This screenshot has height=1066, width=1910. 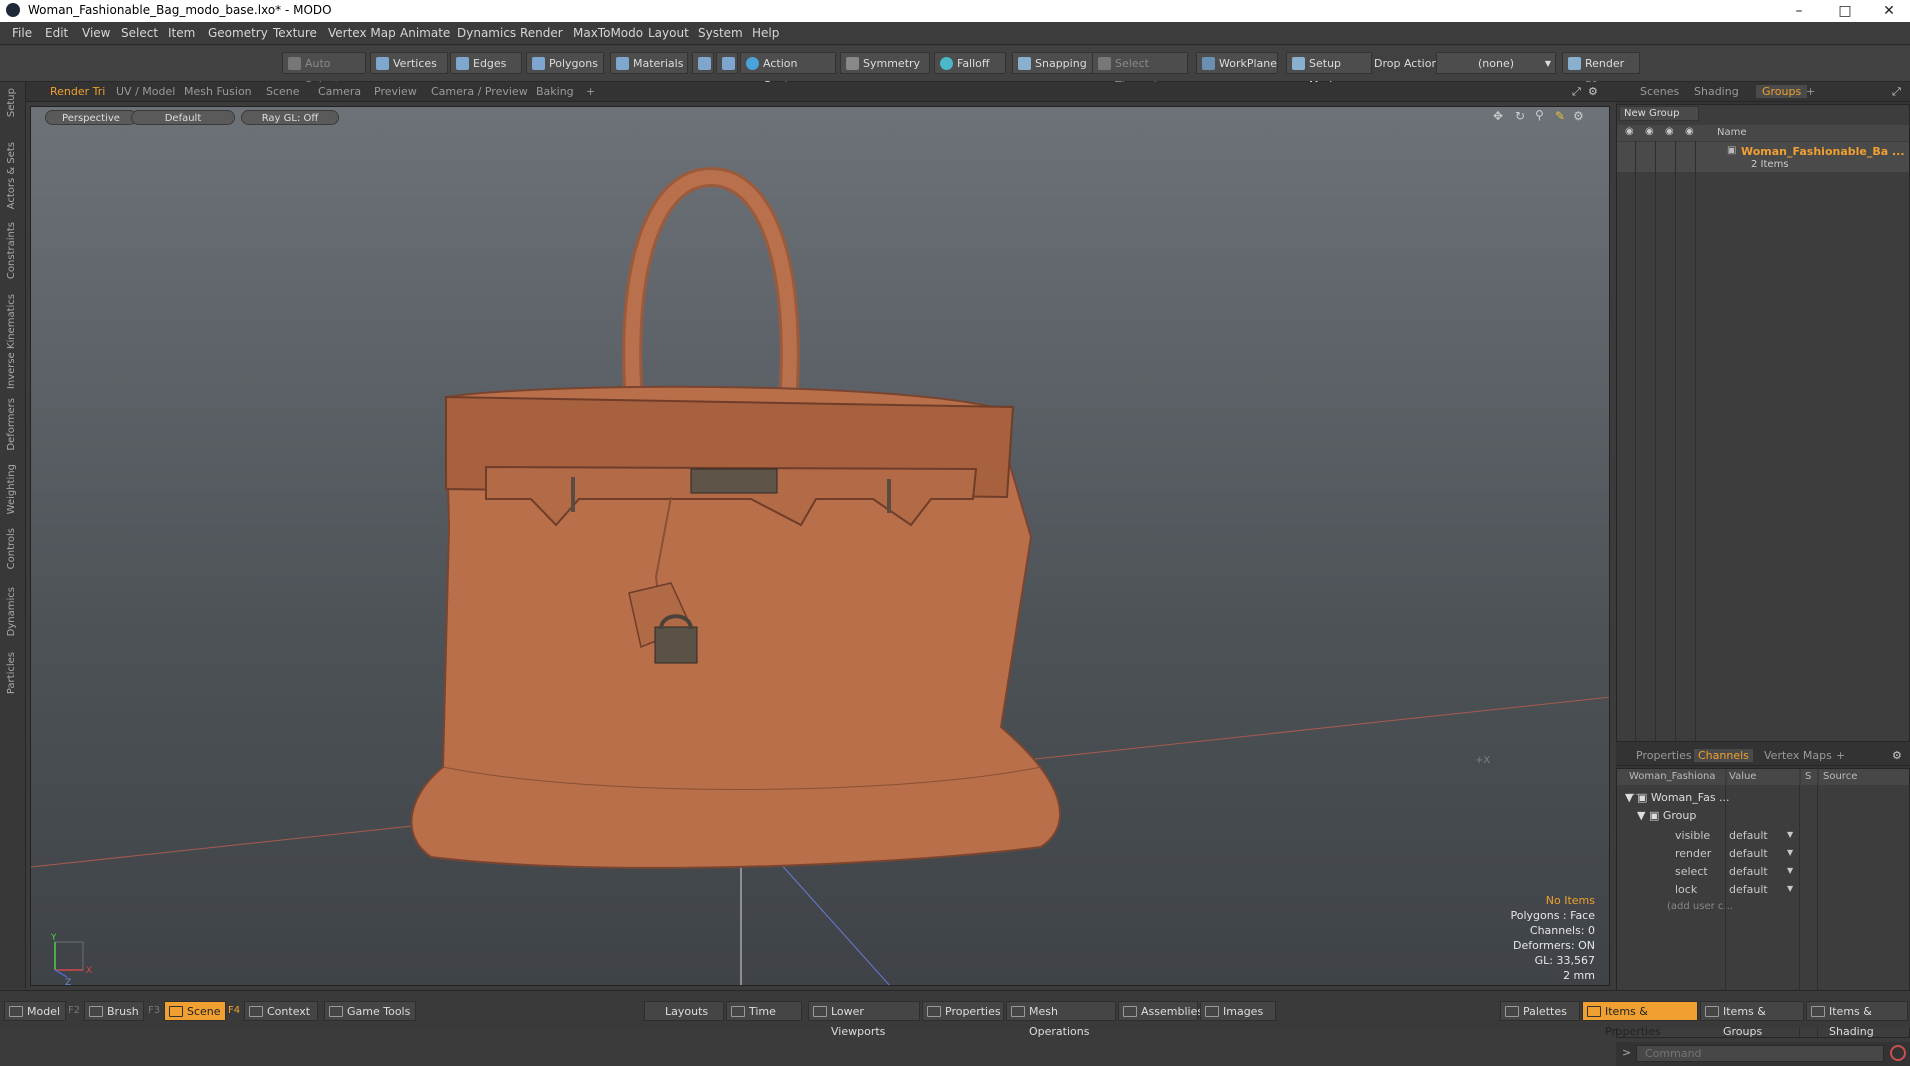 I want to click on group-row: ▣ Woman_Fashionable_Ba ... 2 Items, so click(x=1763, y=157).